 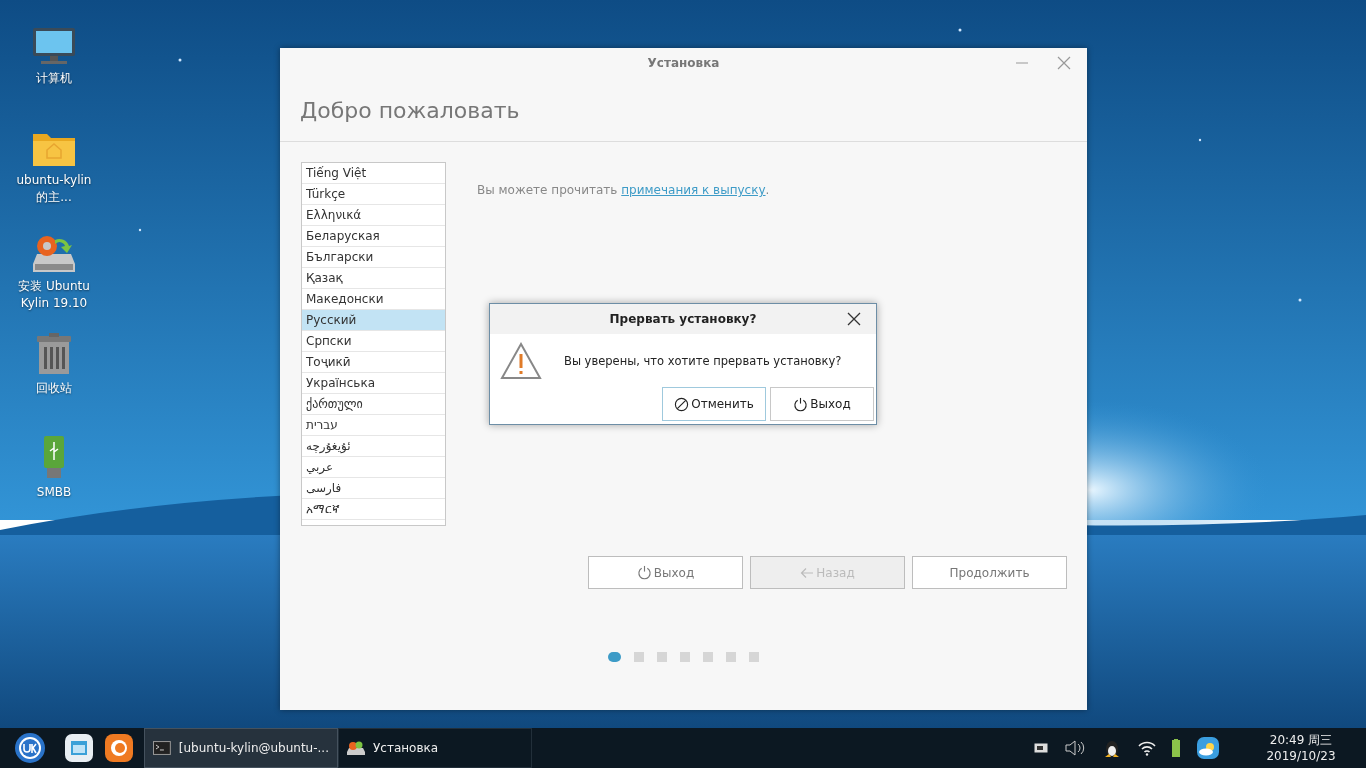 I want to click on language-item: עברית, so click(x=373, y=425).